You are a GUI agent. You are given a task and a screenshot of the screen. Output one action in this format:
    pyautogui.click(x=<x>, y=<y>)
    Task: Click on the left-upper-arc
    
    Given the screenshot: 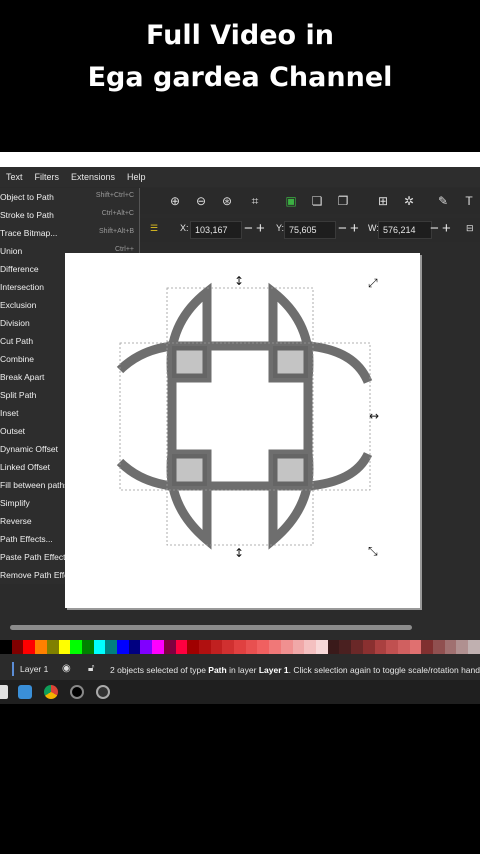 What is the action you would take?
    pyautogui.click(x=144, y=357)
    